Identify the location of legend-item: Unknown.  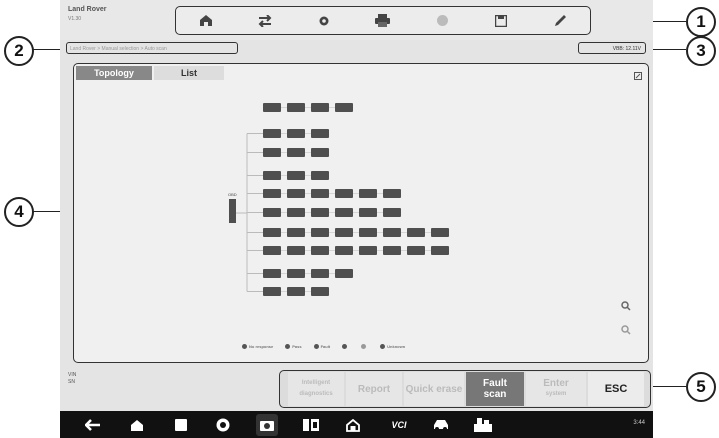
(392, 346).